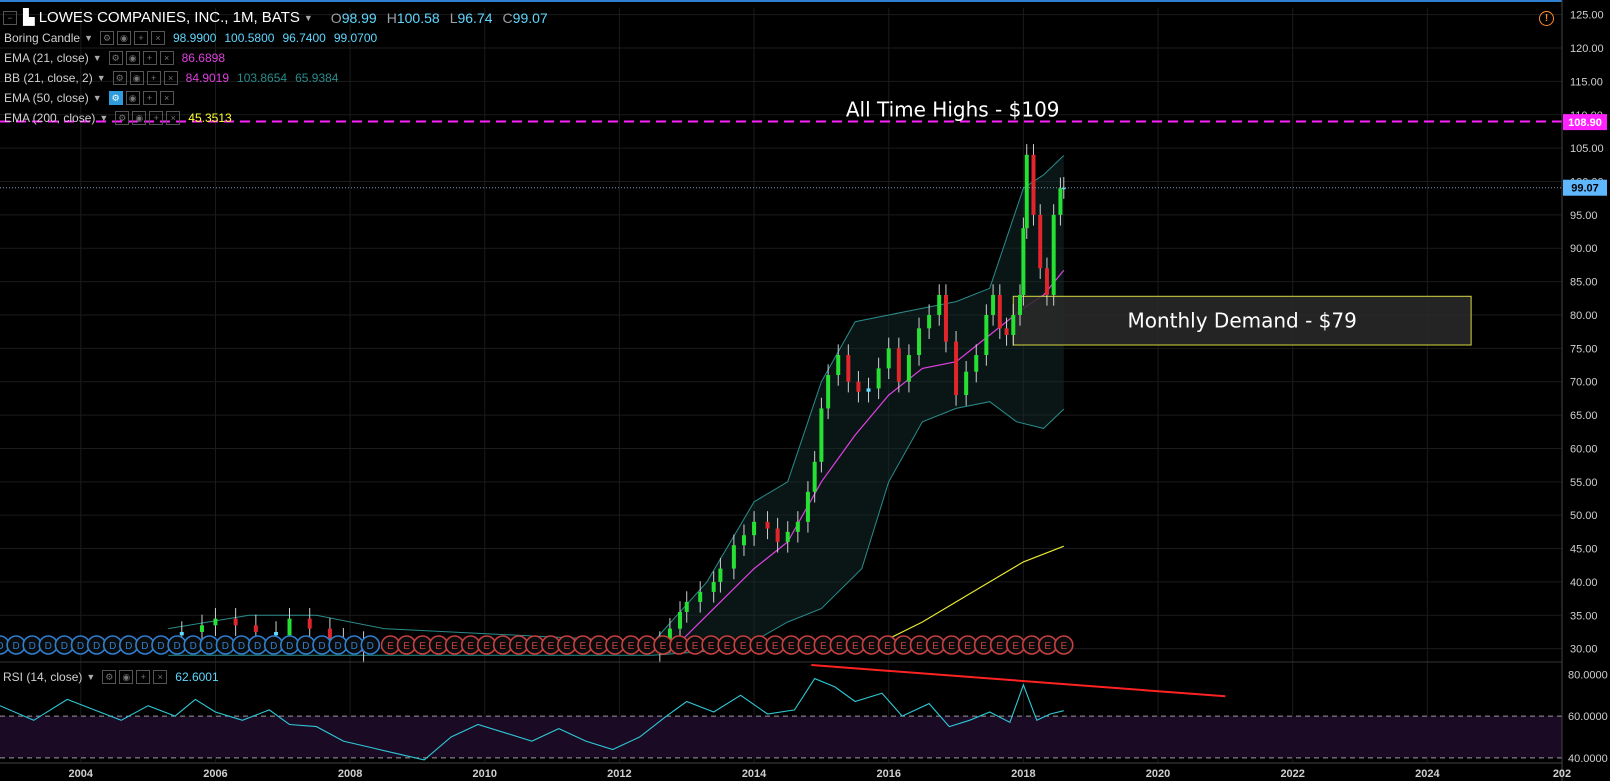 The height and width of the screenshot is (781, 1610). What do you see at coordinates (1023, 774) in the screenshot?
I see `time-tick-label: 2018` at bounding box center [1023, 774].